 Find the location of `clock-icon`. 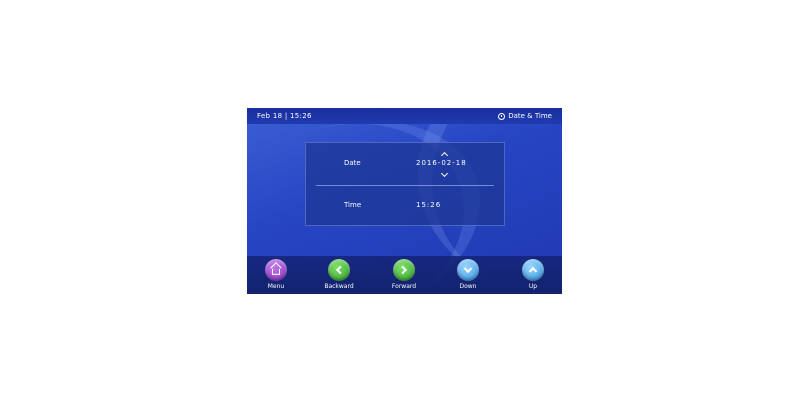

clock-icon is located at coordinates (502, 116).